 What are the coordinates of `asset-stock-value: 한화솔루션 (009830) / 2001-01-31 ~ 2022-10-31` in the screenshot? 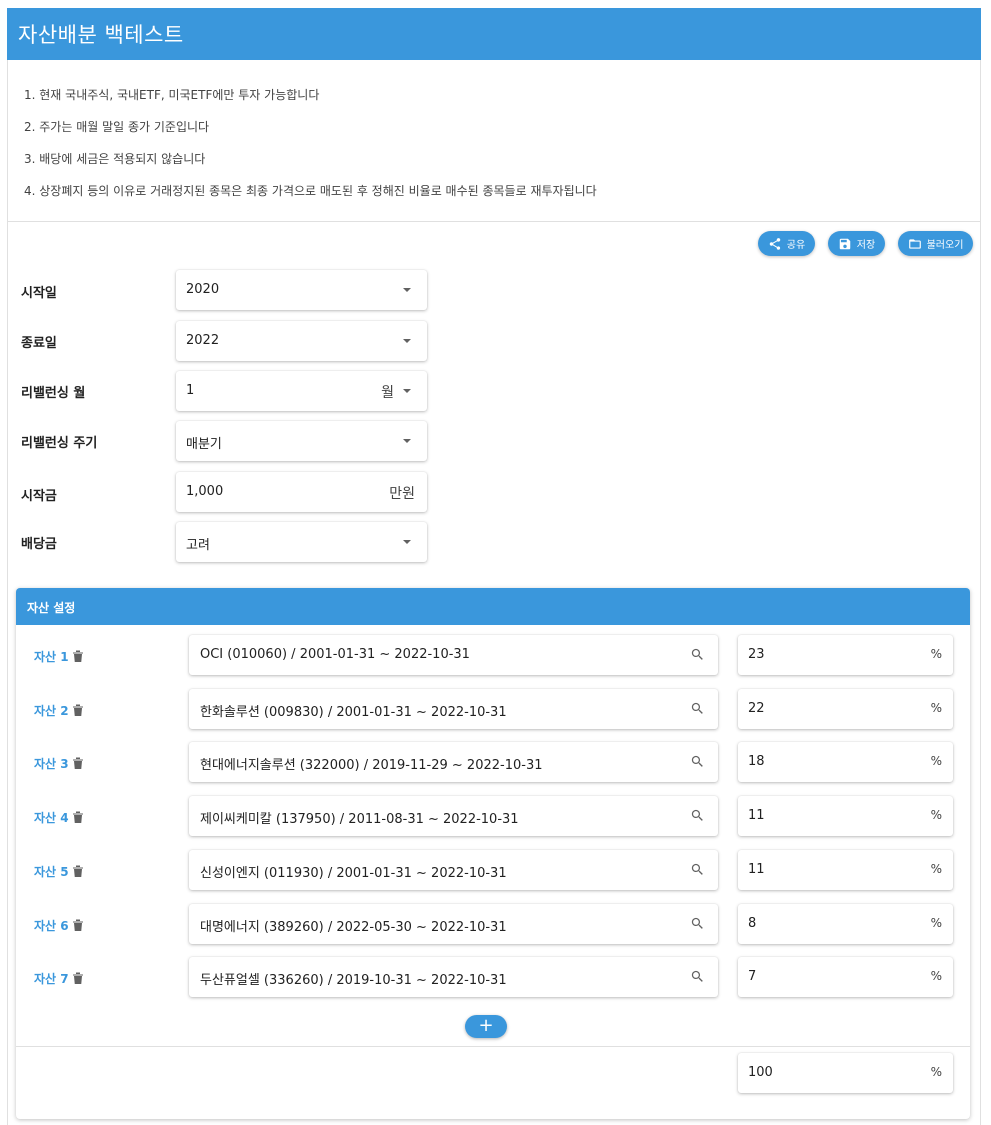 It's located at (353, 712).